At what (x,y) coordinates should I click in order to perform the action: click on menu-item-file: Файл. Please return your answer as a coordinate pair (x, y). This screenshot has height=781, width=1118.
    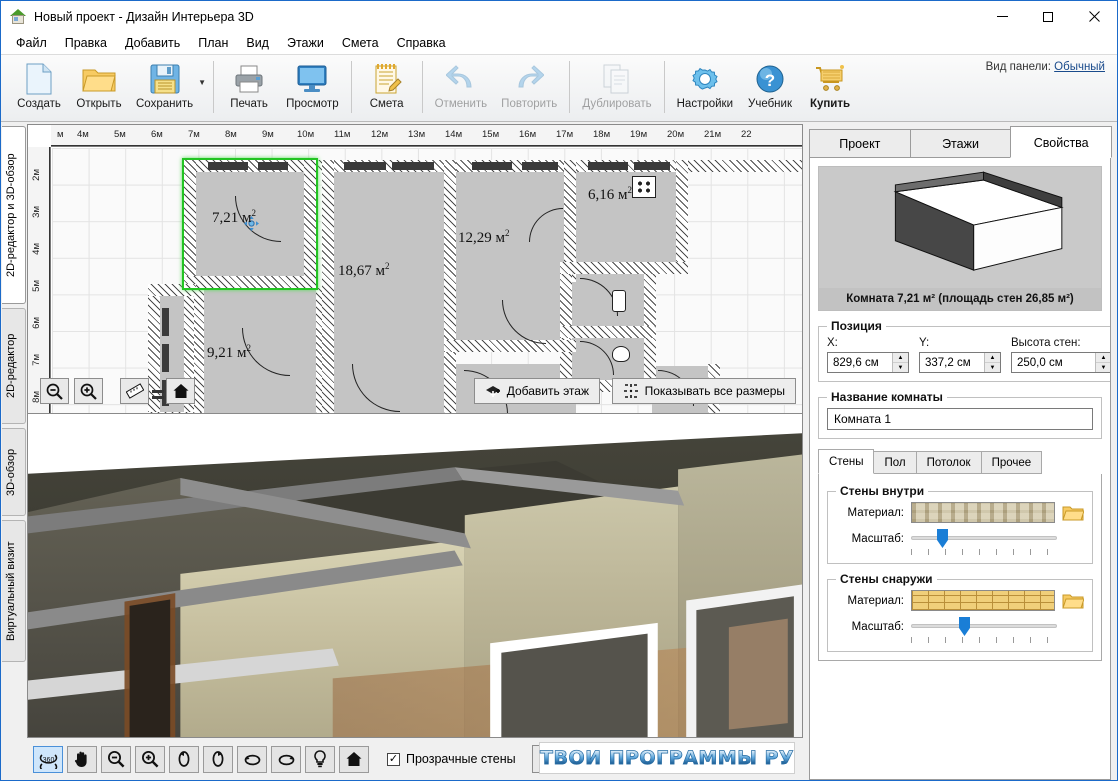
    Looking at the image, I should click on (31, 43).